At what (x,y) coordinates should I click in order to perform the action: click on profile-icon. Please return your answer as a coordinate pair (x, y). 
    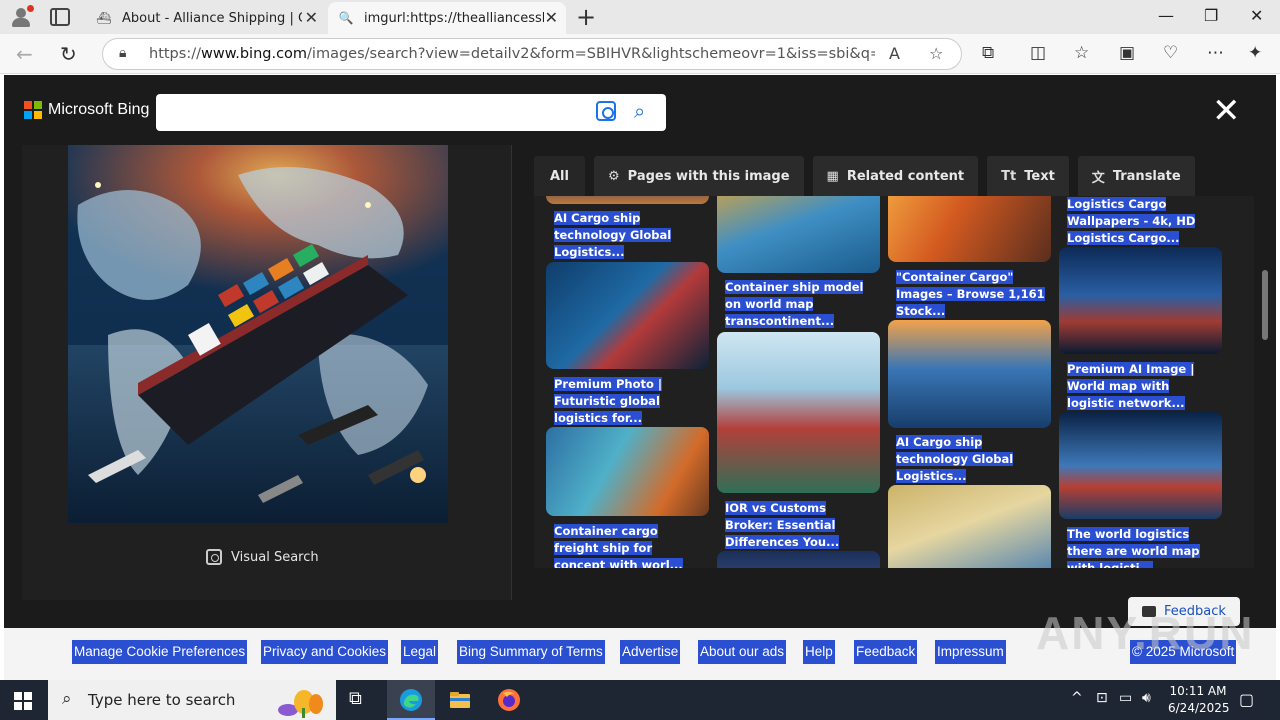
    Looking at the image, I should click on (21, 17).